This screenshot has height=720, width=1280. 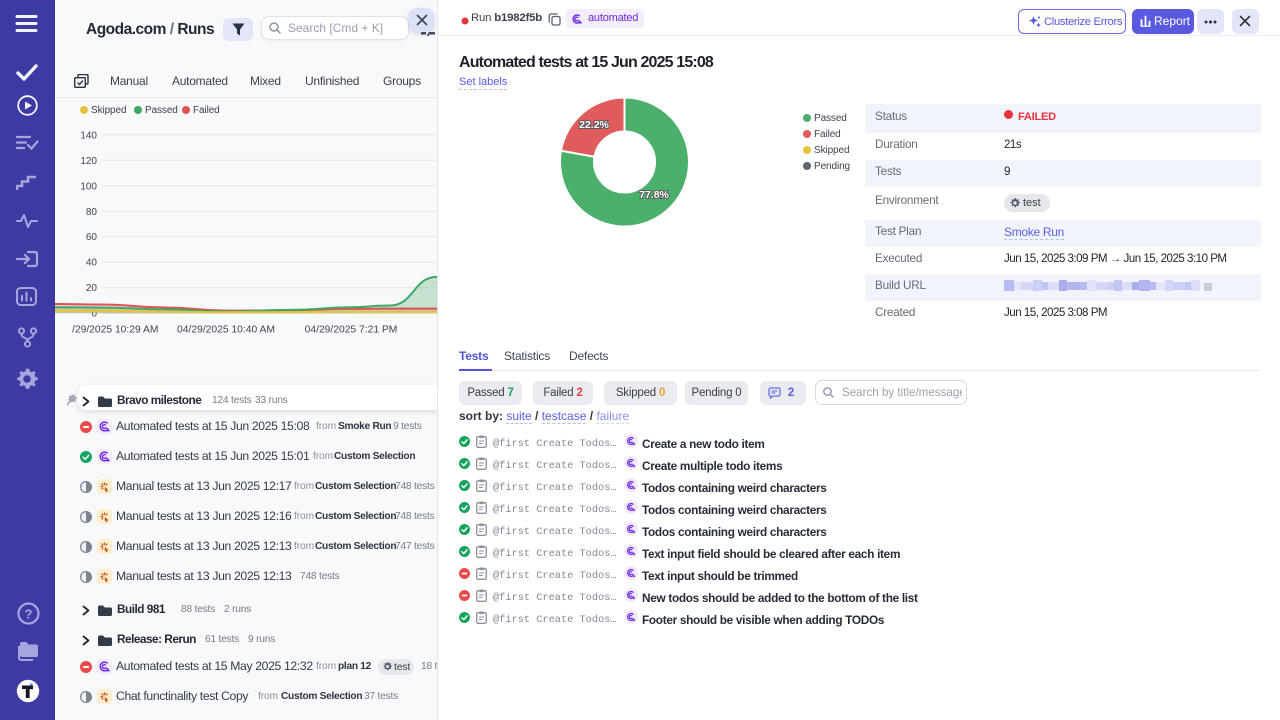 I want to click on svg-text: 60, so click(x=92, y=237).